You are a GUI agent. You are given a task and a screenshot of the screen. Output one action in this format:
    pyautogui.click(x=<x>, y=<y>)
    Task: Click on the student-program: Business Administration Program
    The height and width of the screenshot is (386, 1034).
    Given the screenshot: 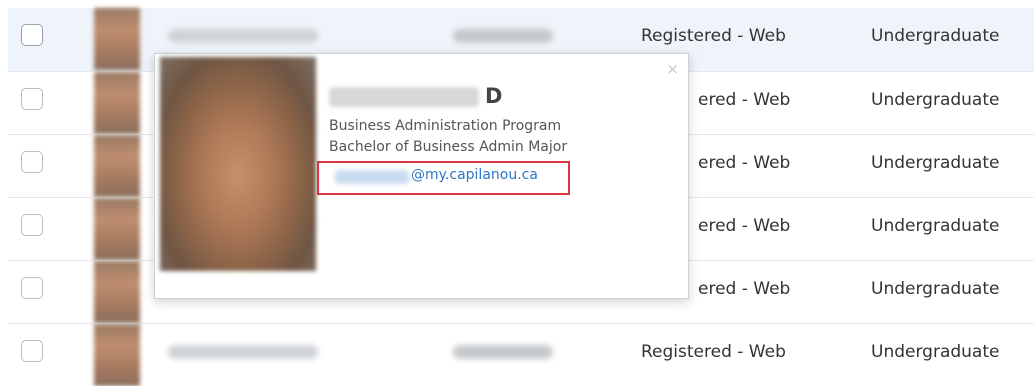 What is the action you would take?
    pyautogui.click(x=445, y=126)
    